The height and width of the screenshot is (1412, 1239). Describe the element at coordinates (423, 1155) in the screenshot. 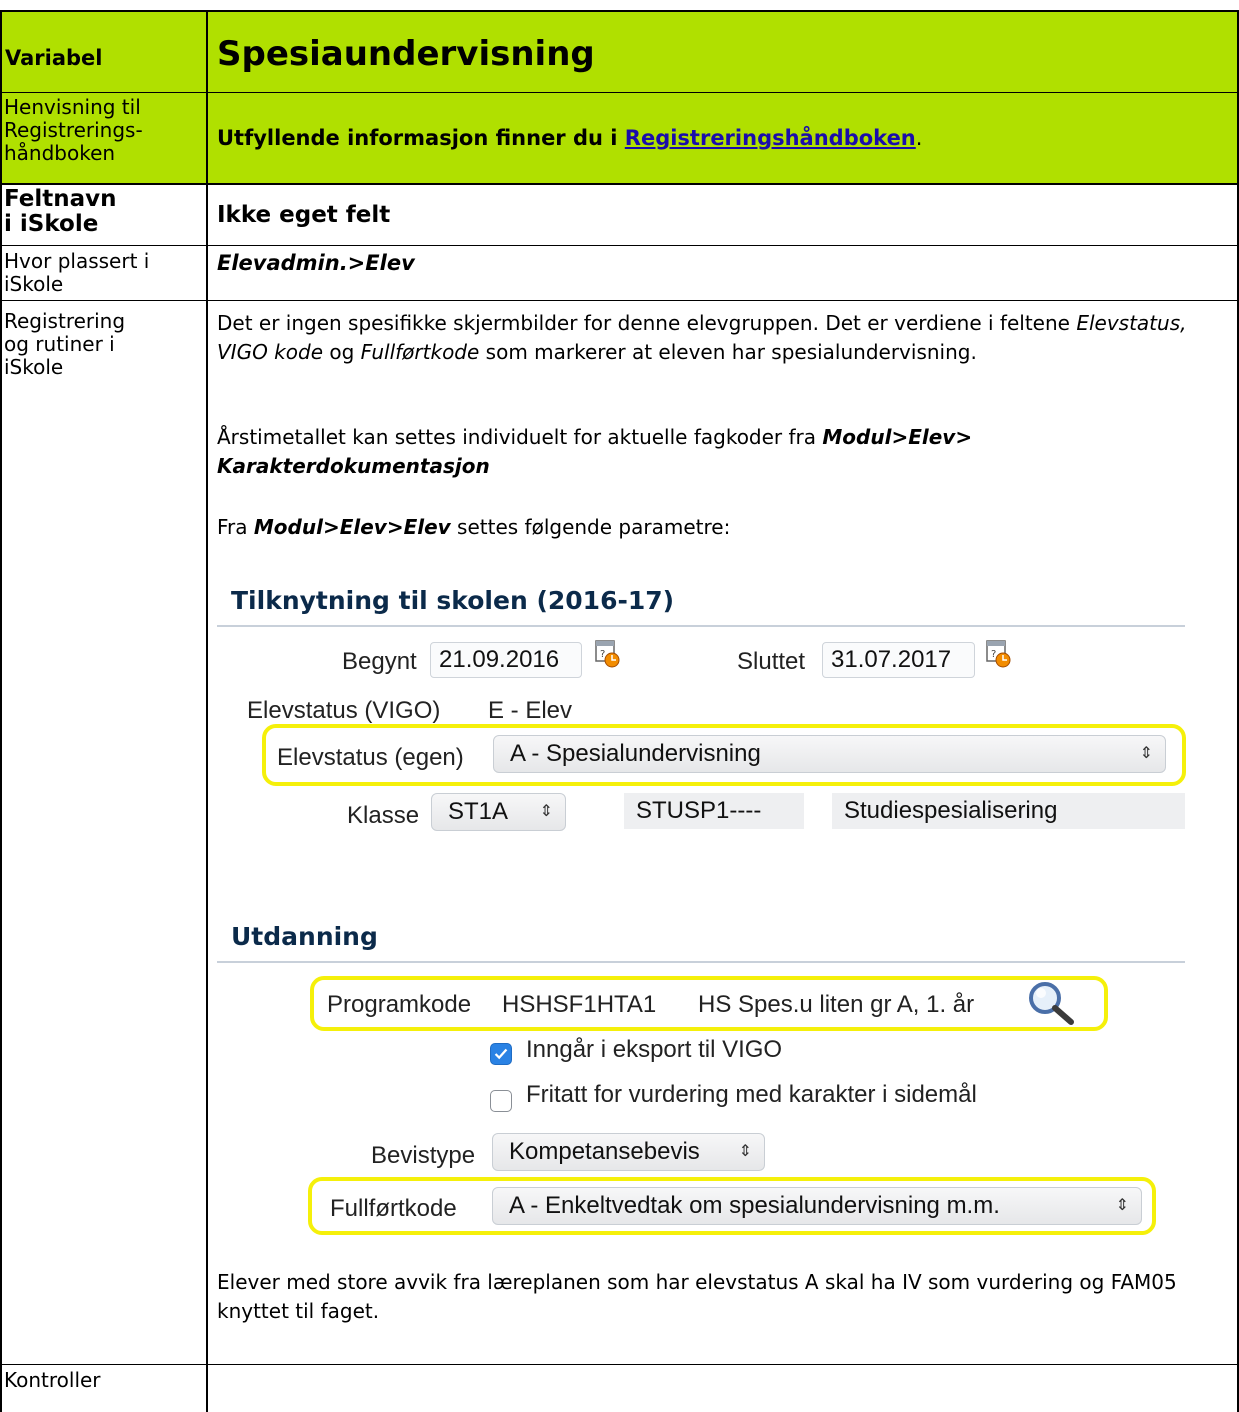

I see `bevistype-label: Bevistype` at that location.